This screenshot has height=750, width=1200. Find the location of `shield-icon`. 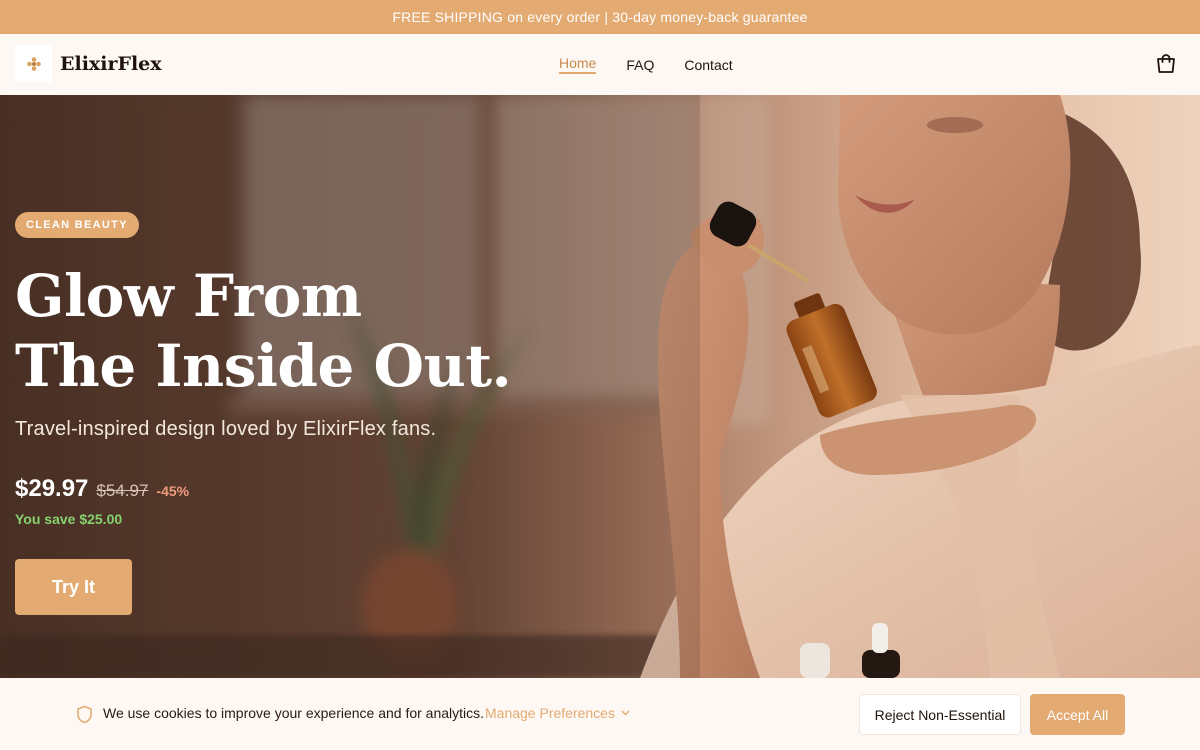

shield-icon is located at coordinates (84, 714).